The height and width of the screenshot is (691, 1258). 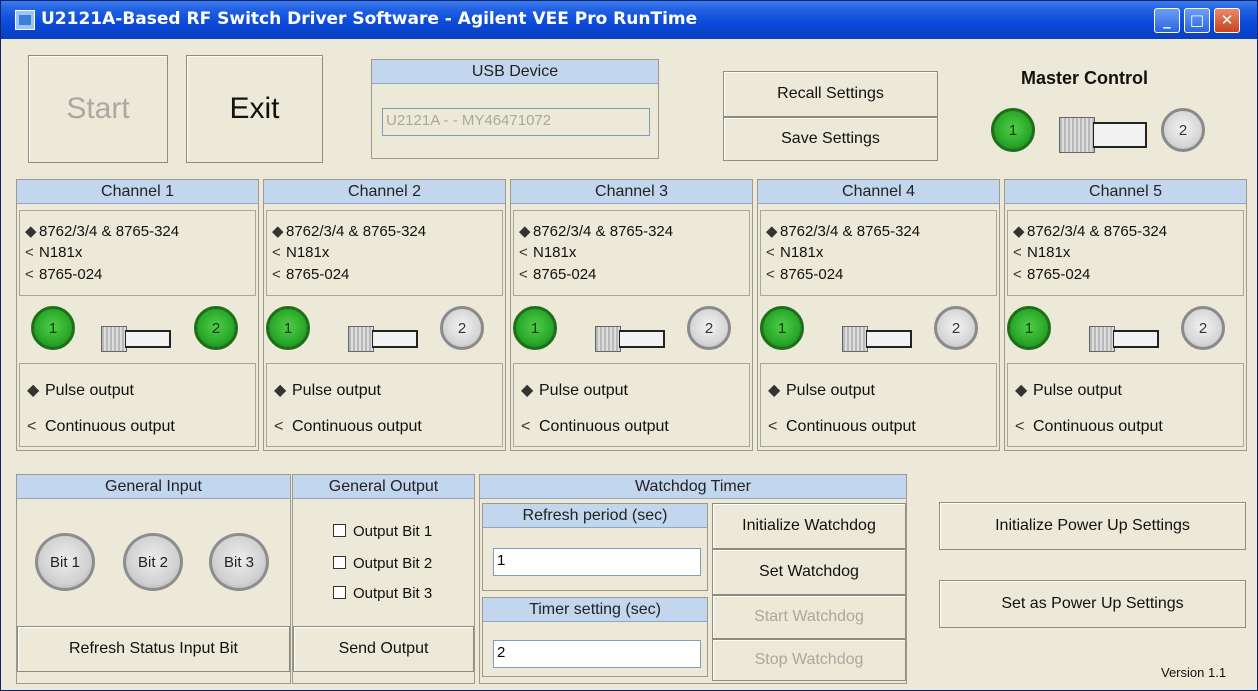 What do you see at coordinates (516, 122) in the screenshot?
I see `usb-device-field: U2121A - - MY46471072` at bounding box center [516, 122].